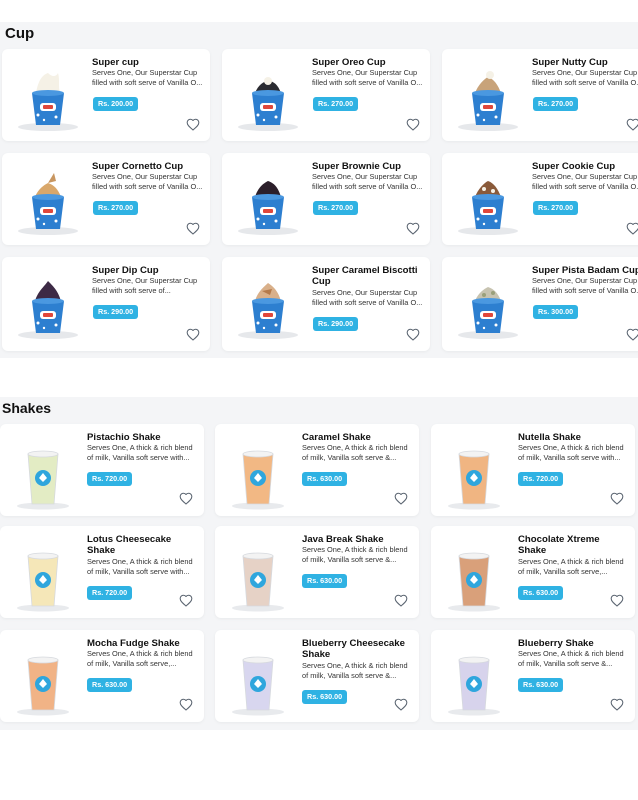 Image resolution: width=638 pixels, height=800 pixels. What do you see at coordinates (570, 62) in the screenshot?
I see `product-name: Super Nutty Cup` at bounding box center [570, 62].